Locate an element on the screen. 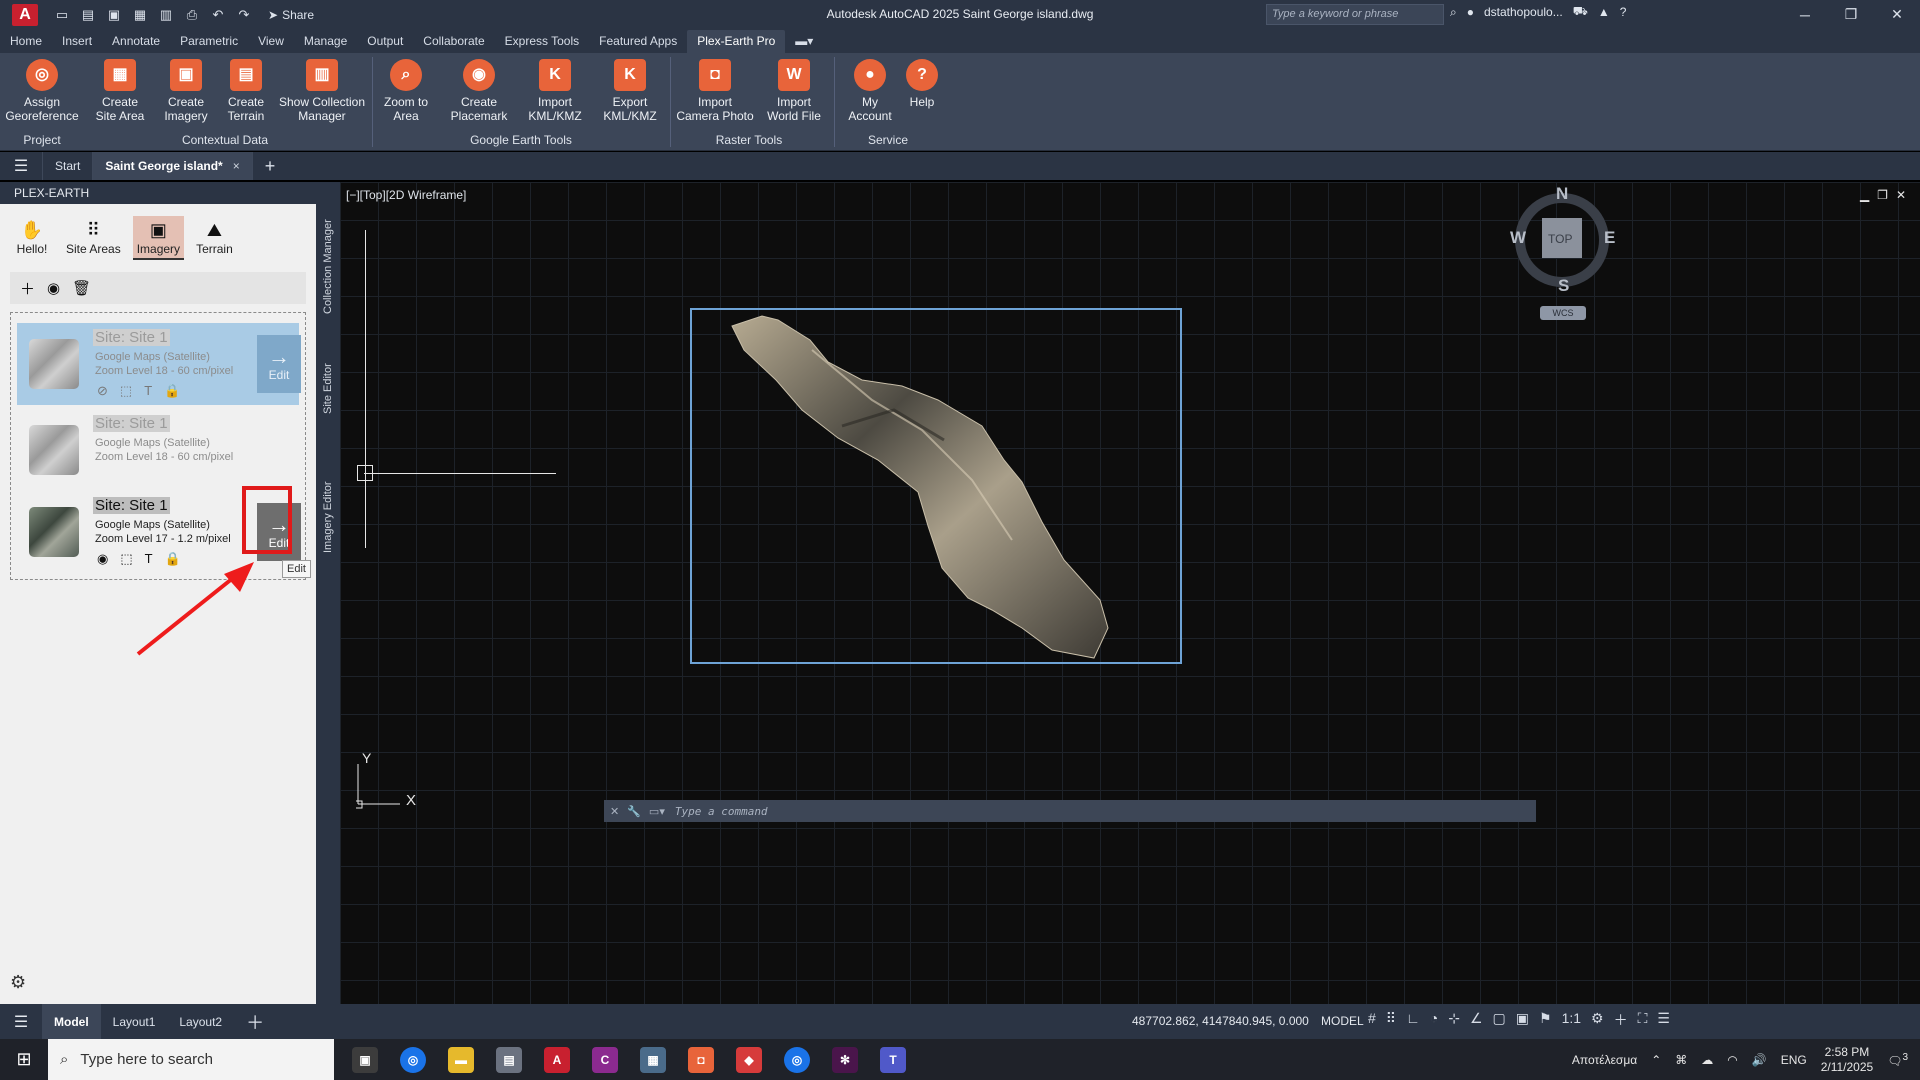 Image resolution: width=1920 pixels, height=1080 pixels. tab-view: View is located at coordinates (271, 41).